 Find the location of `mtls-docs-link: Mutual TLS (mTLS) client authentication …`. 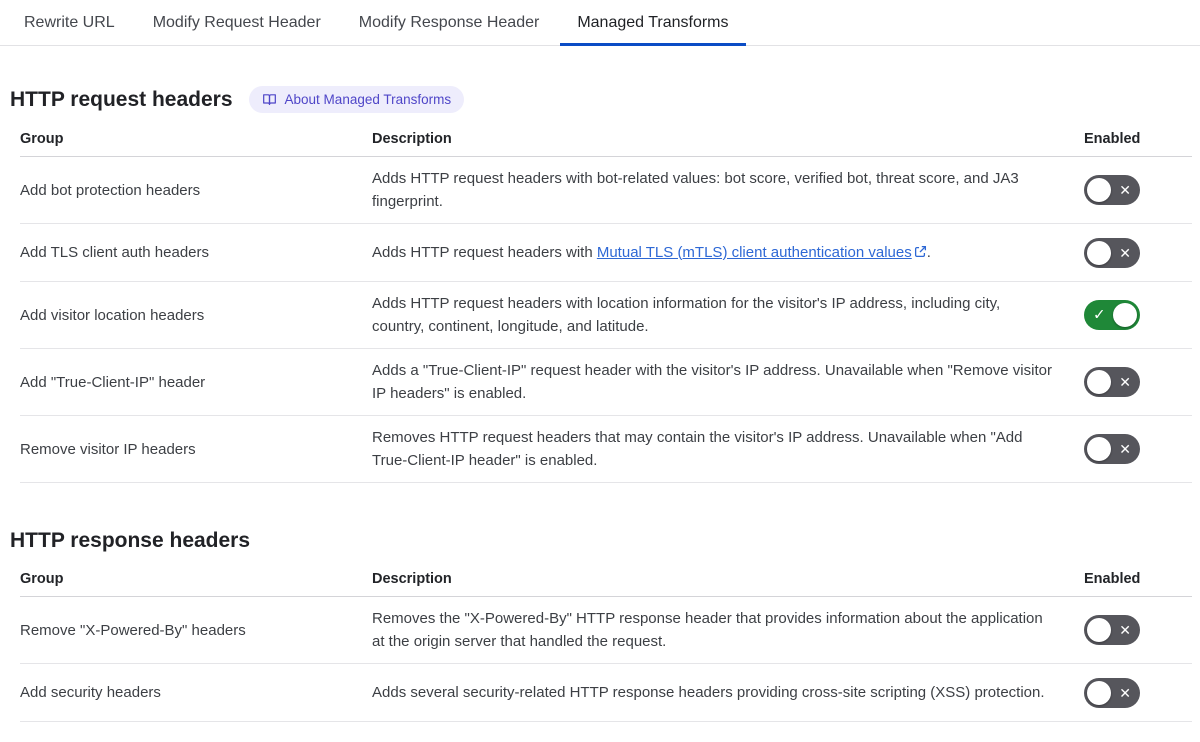

mtls-docs-link: Mutual TLS (mTLS) client authentication … is located at coordinates (754, 252).